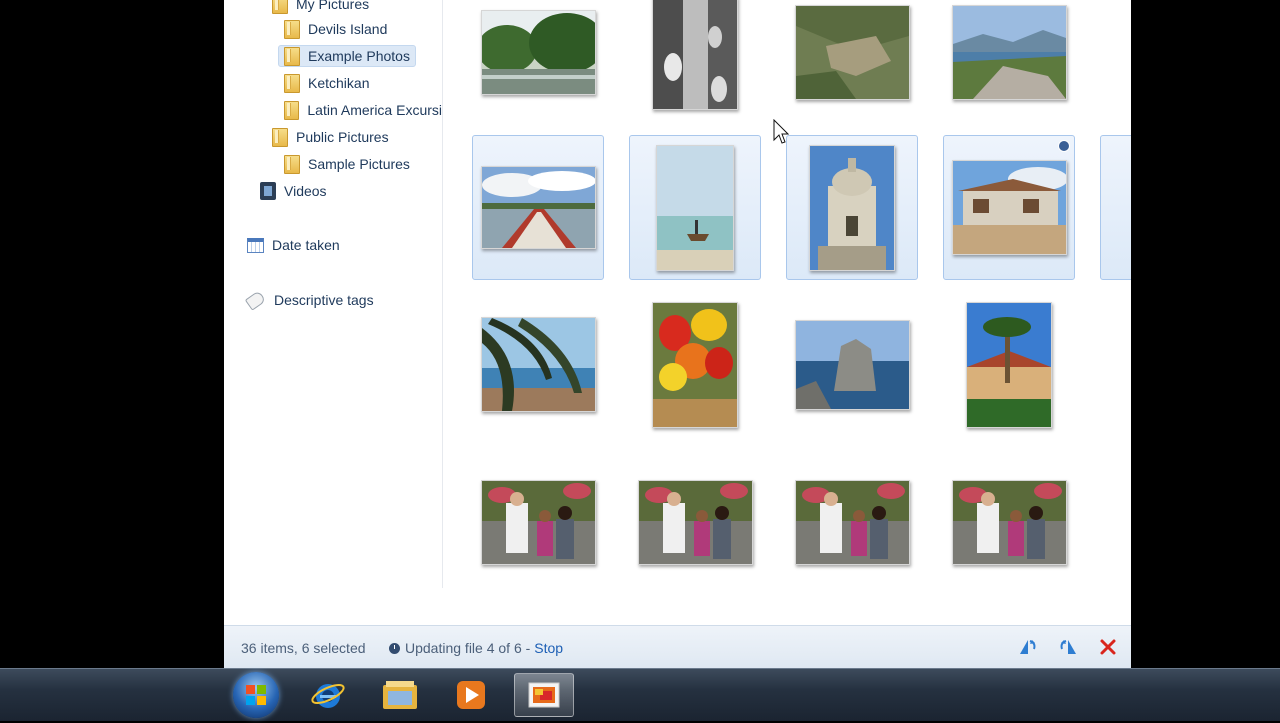 This screenshot has width=1280, height=723. What do you see at coordinates (548, 648) in the screenshot?
I see `stop-link: Stop` at bounding box center [548, 648].